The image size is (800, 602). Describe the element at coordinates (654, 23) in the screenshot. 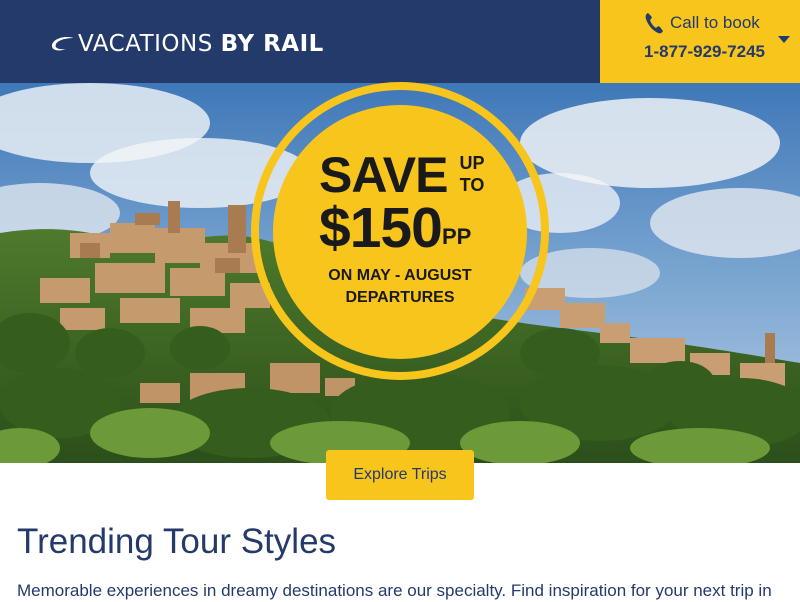

I see `phone-icon` at that location.